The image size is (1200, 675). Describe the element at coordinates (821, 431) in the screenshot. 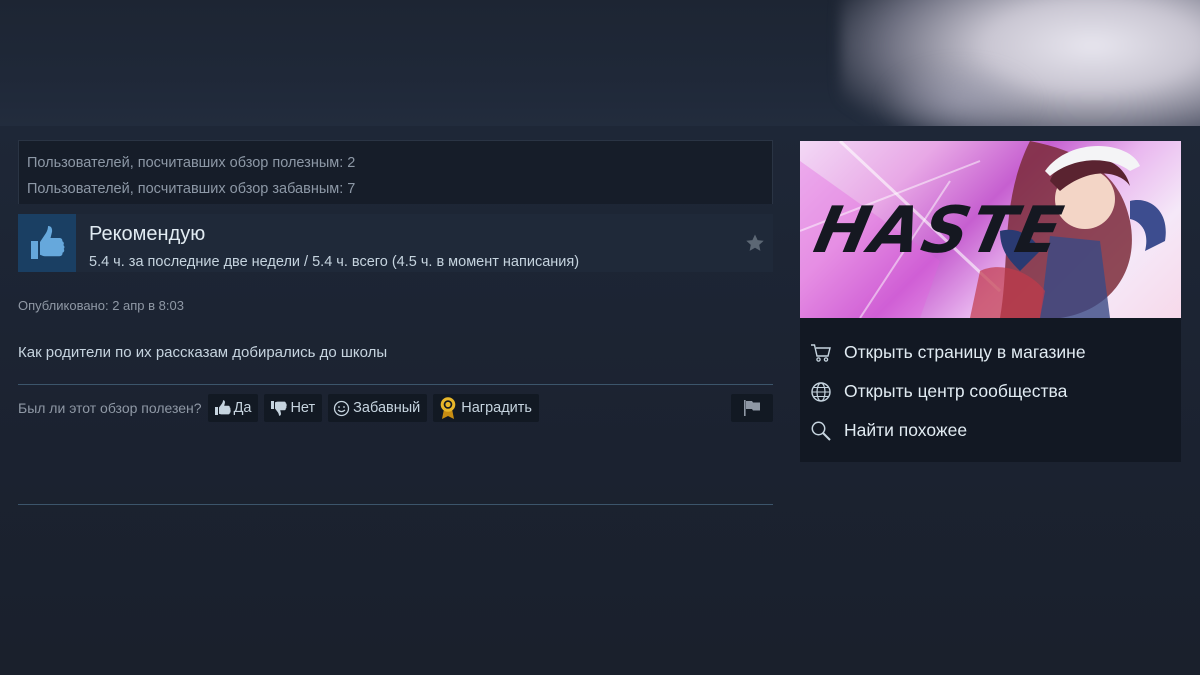

I see `search-icon` at that location.